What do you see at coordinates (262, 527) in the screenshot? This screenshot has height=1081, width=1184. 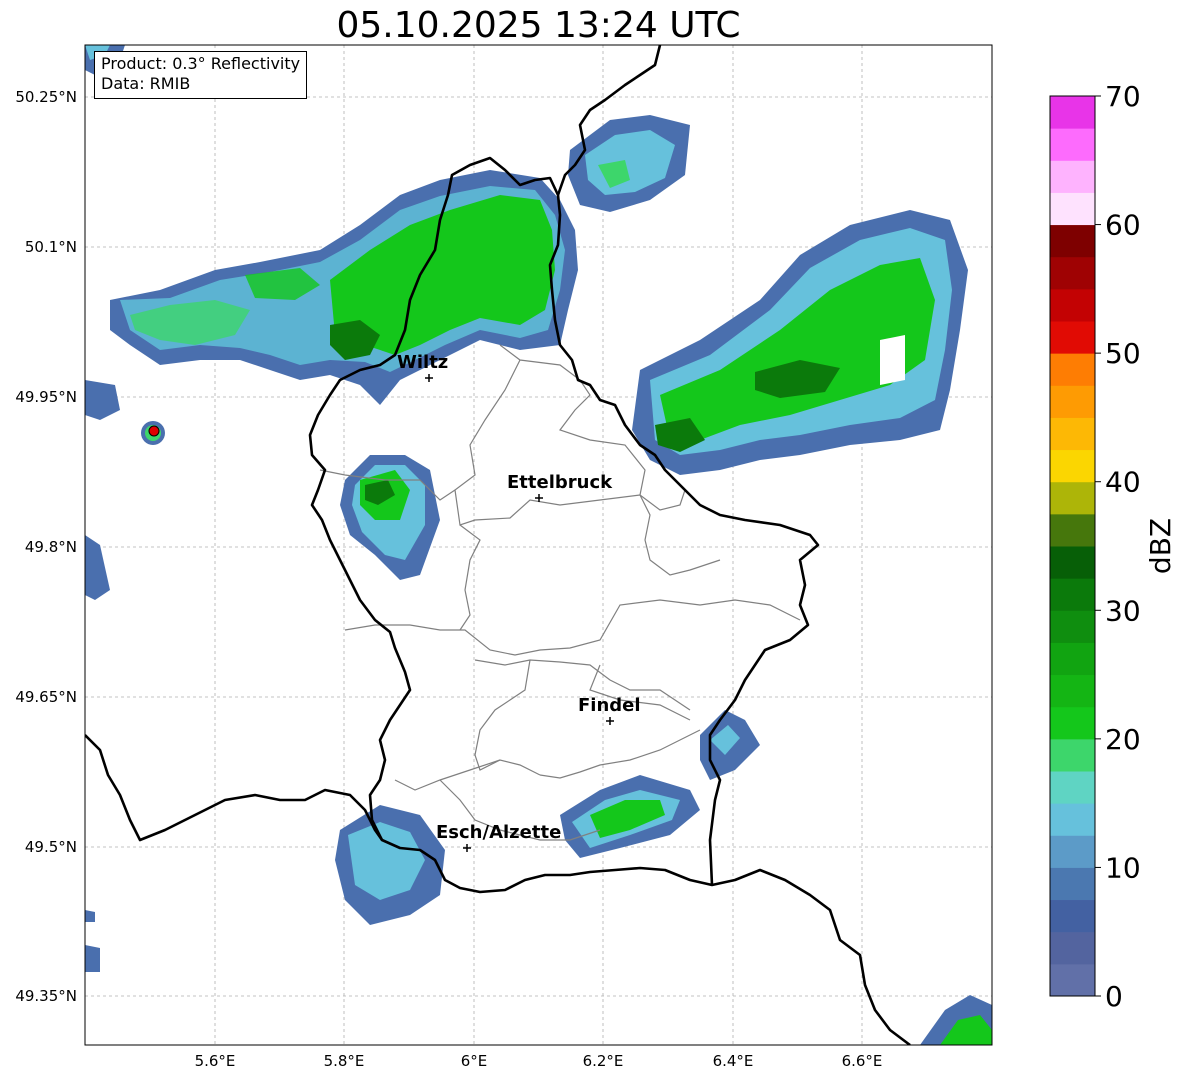 I see `radar-echo-west-cell` at bounding box center [262, 527].